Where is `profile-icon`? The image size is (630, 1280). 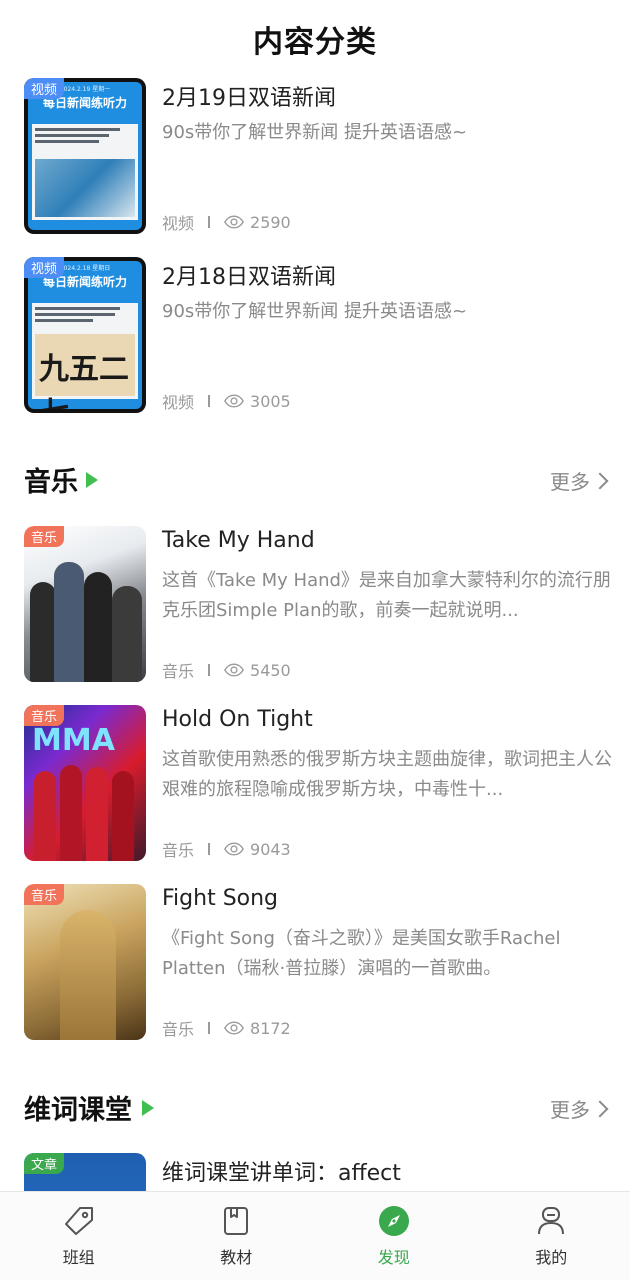
profile-icon is located at coordinates (551, 1221).